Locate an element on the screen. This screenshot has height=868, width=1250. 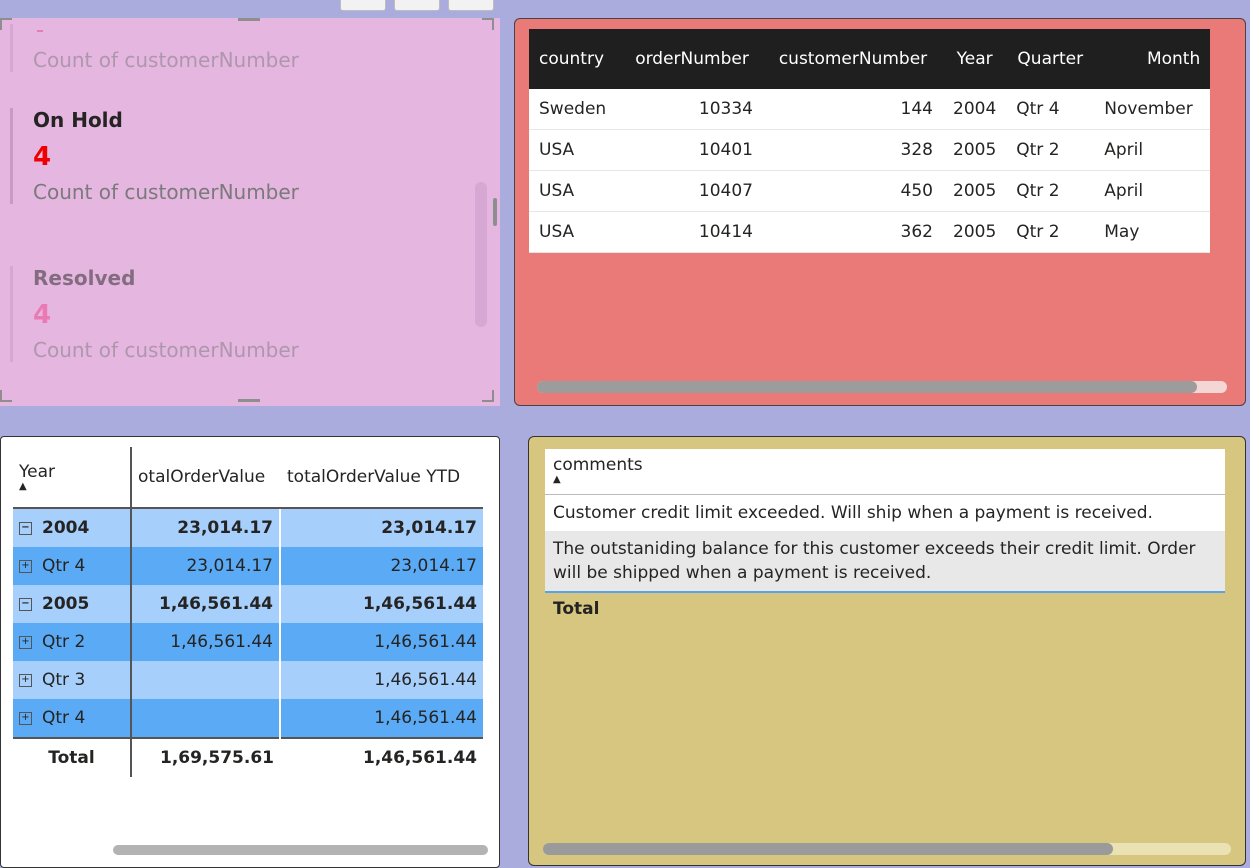
matrix-row: −2005 1,46,561.44 1,46,561.44 is located at coordinates (248, 604).